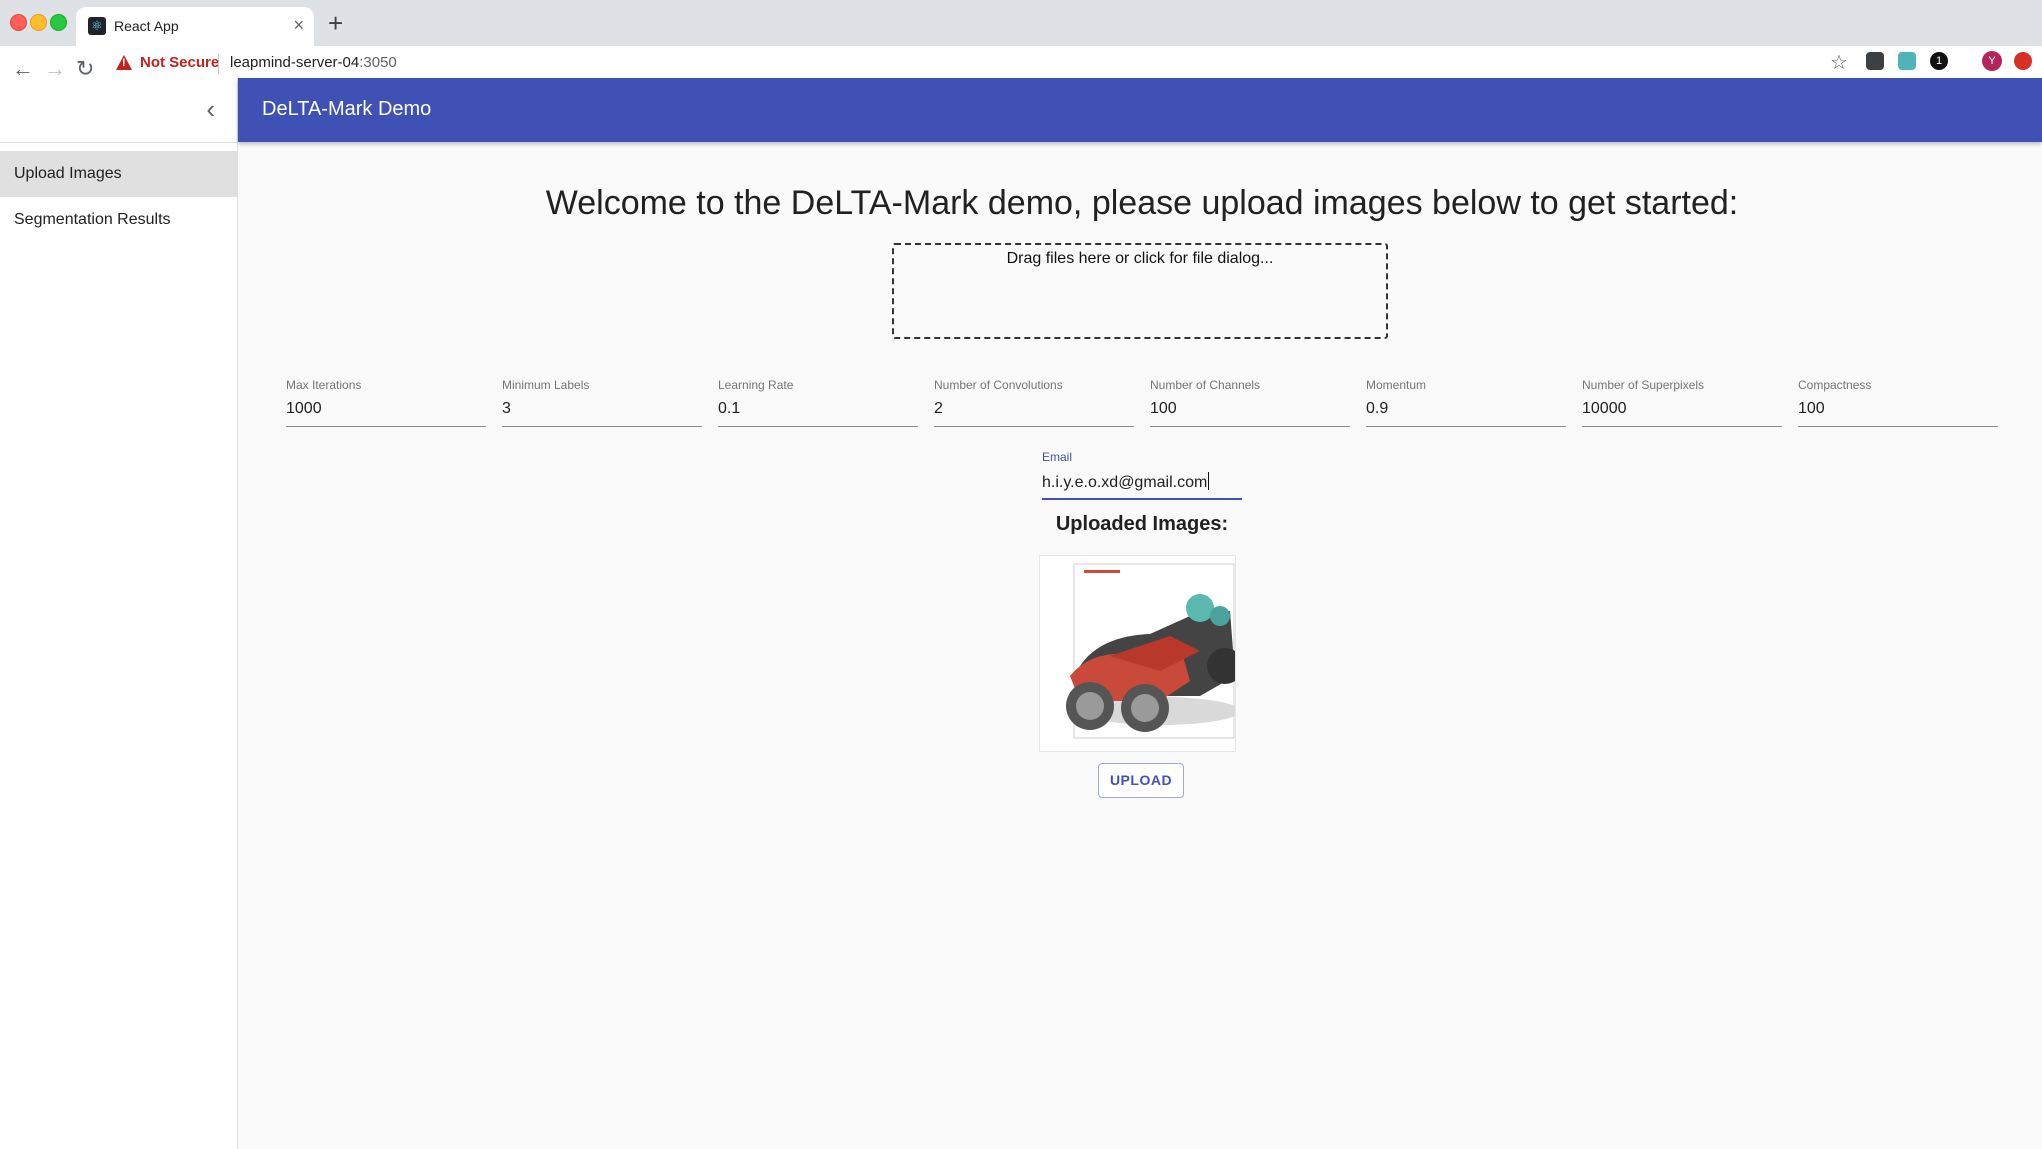 The image size is (2042, 1149). What do you see at coordinates (210, 109) in the screenshot?
I see `chevron-left-icon: ‹` at bounding box center [210, 109].